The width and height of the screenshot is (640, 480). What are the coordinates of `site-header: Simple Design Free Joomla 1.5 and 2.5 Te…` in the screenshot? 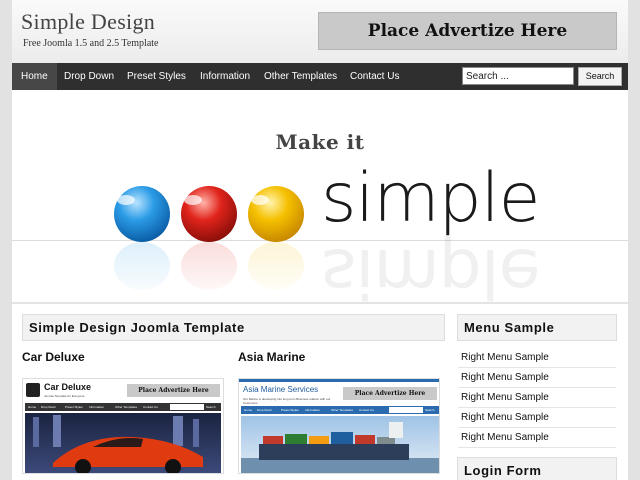 It's located at (320, 31).